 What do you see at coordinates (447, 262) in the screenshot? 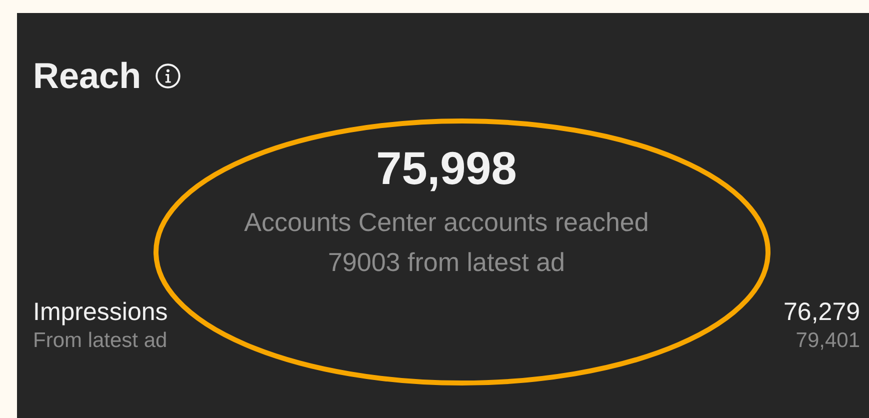
I see `reach-note: 79003 from latest ad` at bounding box center [447, 262].